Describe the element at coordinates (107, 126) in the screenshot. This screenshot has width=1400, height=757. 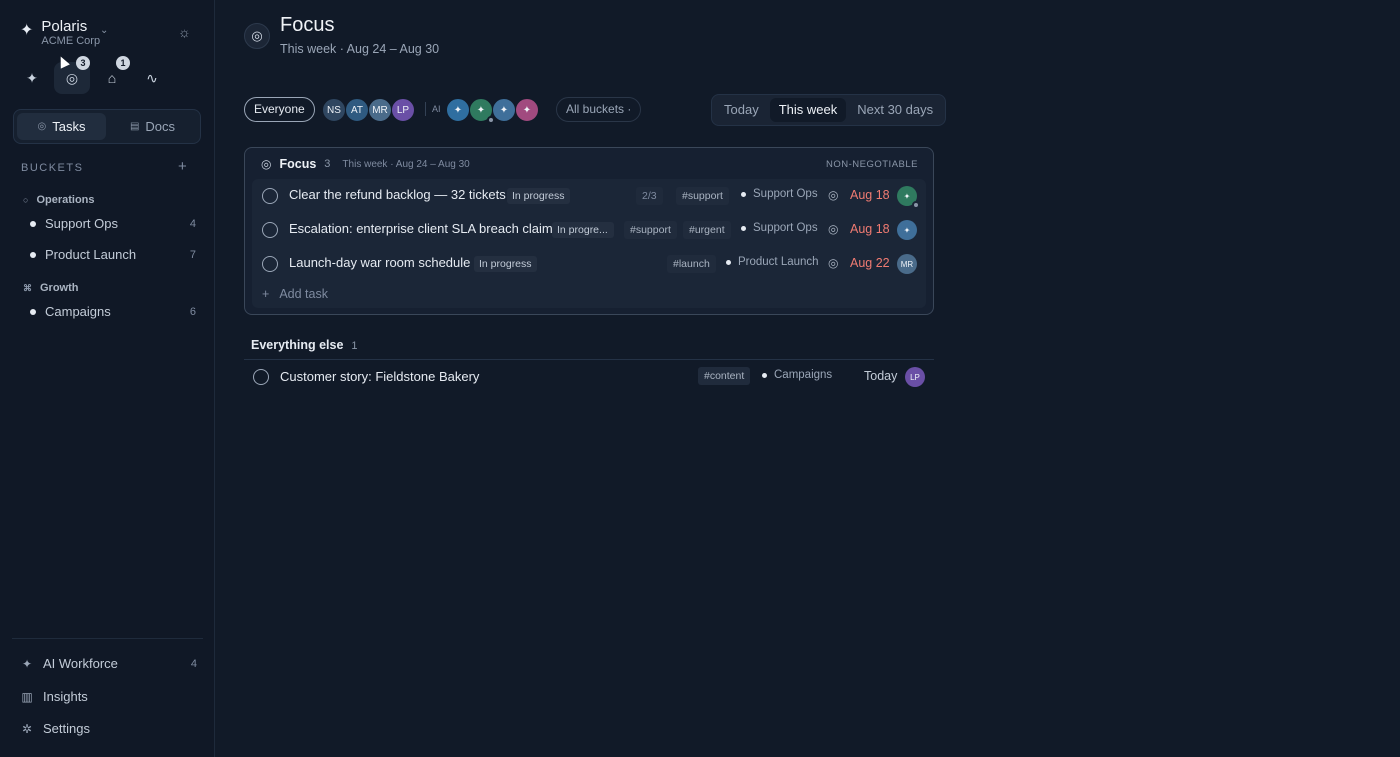
I see `view-toggle: ◎ Tasks ▤ Docs` at that location.